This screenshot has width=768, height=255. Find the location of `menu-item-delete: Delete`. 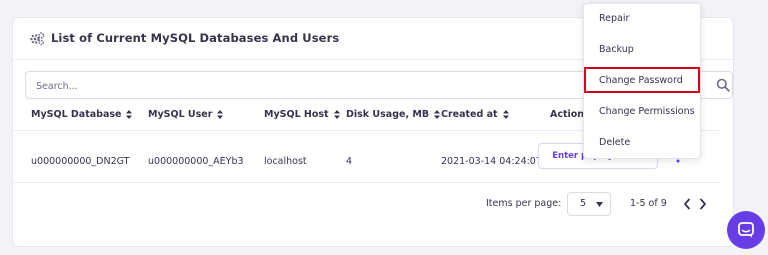

menu-item-delete: Delete is located at coordinates (642, 143).